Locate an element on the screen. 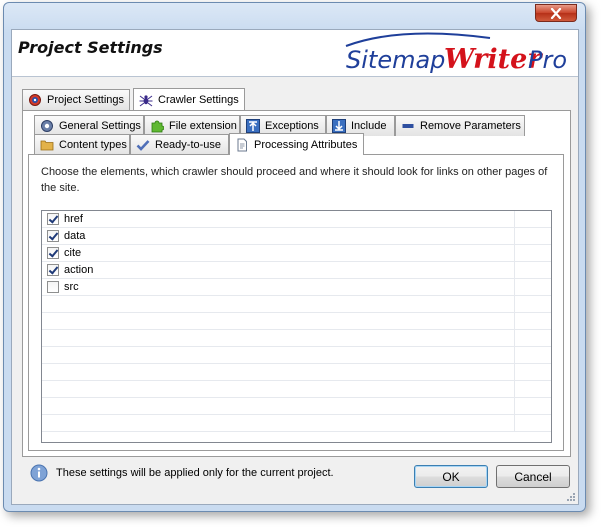 The height and width of the screenshot is (528, 602). upload-arrow-icon is located at coordinates (253, 126).